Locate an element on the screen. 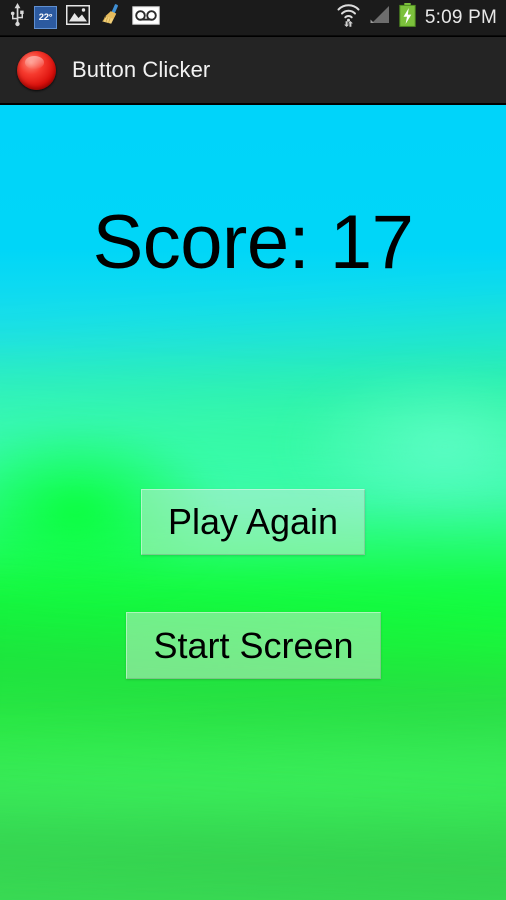 This screenshot has width=506, height=900. temperature-value: 22° is located at coordinates (45, 17).